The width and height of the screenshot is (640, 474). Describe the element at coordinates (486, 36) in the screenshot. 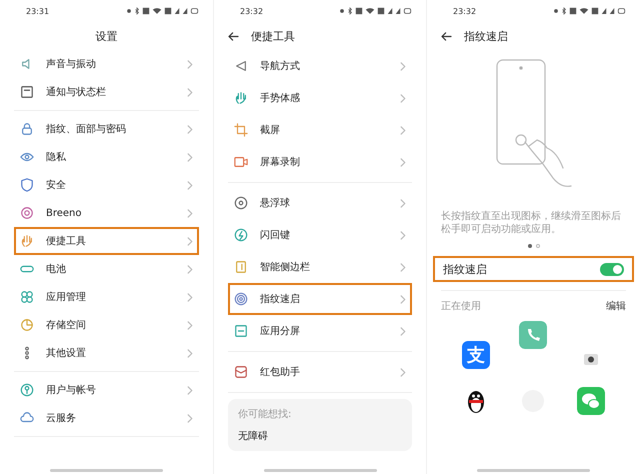

I see `page-title: 指纹速启` at that location.